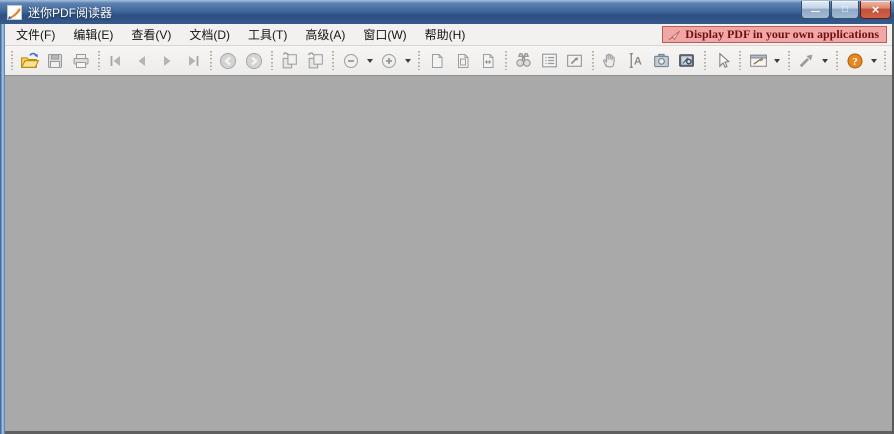  I want to click on menu-item-document: 文档(D), so click(209, 34).